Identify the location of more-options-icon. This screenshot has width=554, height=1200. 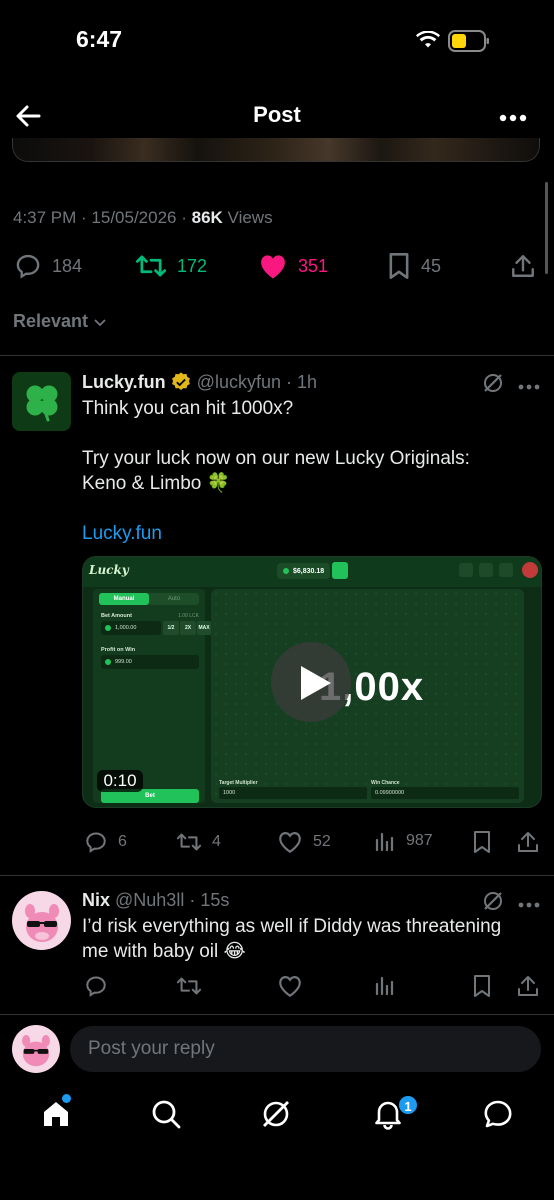
(513, 119).